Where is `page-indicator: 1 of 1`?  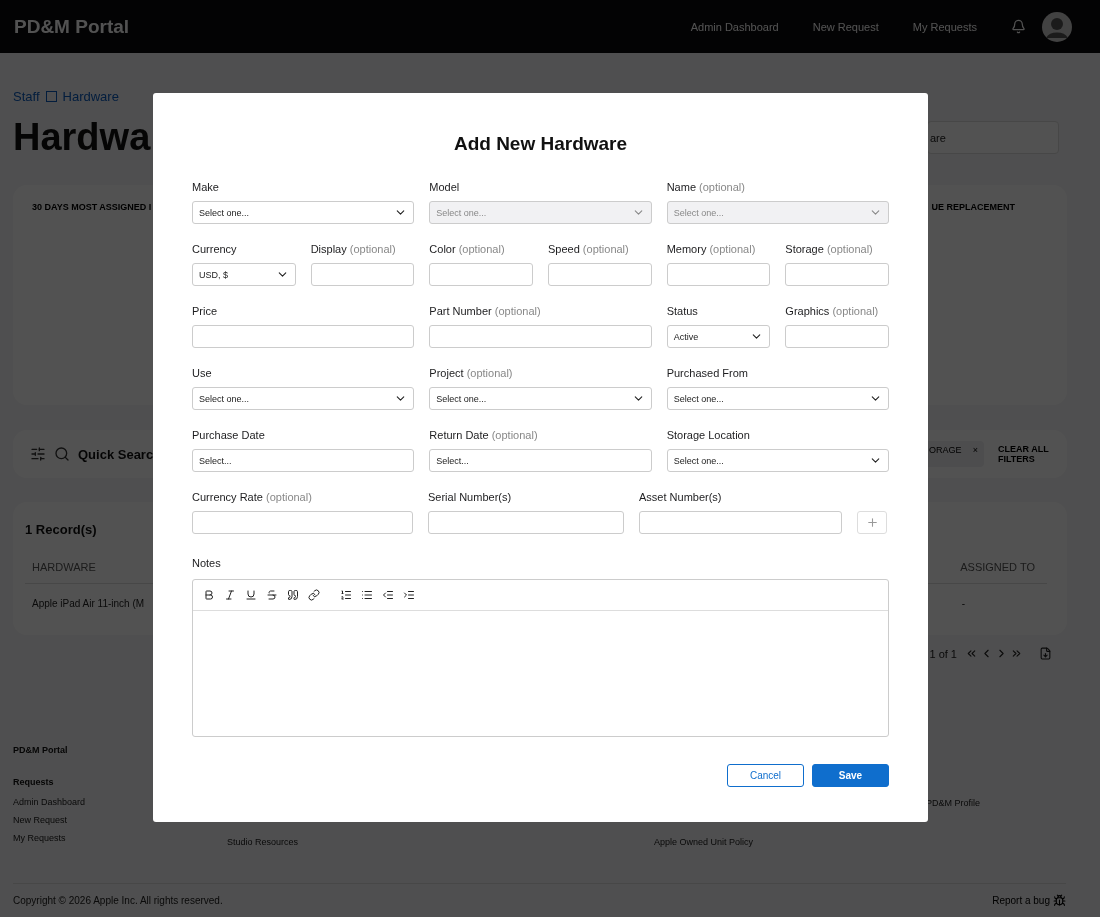 page-indicator: 1 of 1 is located at coordinates (943, 653).